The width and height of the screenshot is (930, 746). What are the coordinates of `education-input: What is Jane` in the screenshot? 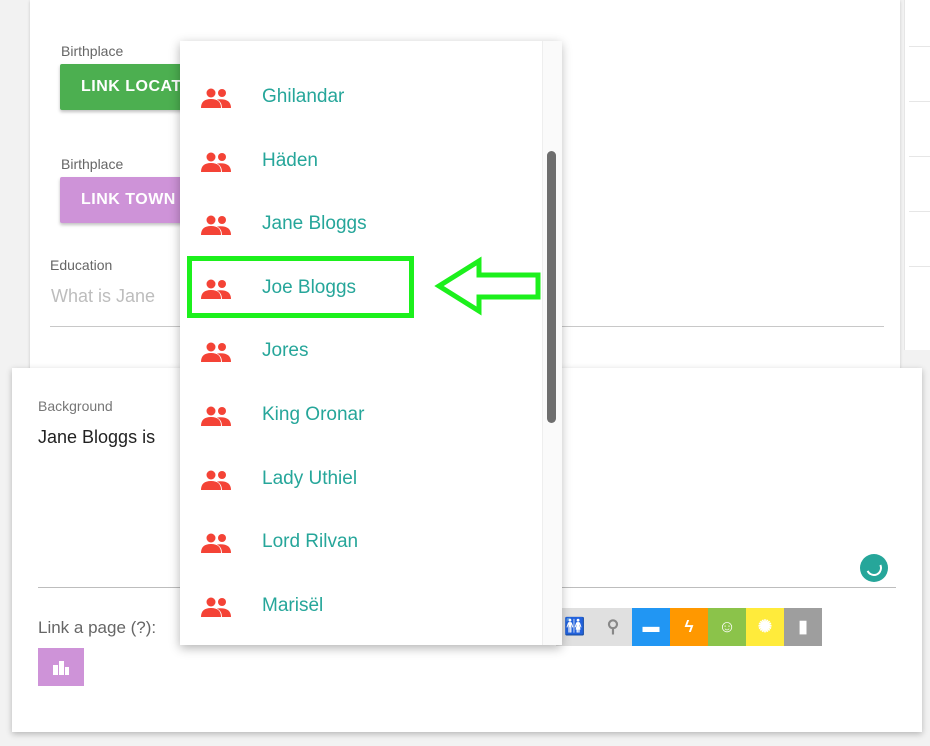 It's located at (103, 296).